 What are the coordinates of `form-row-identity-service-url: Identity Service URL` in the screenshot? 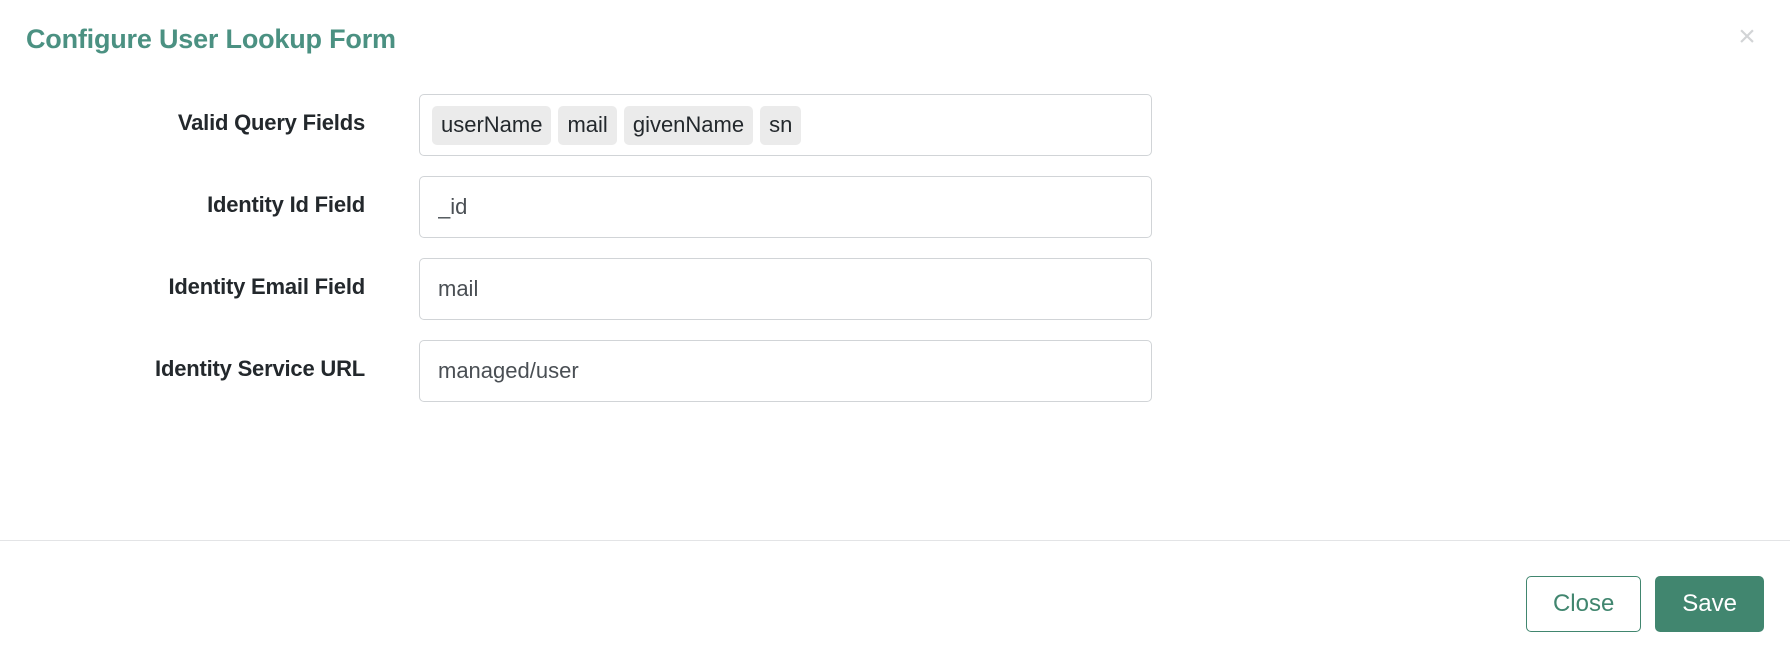 It's located at (895, 371).